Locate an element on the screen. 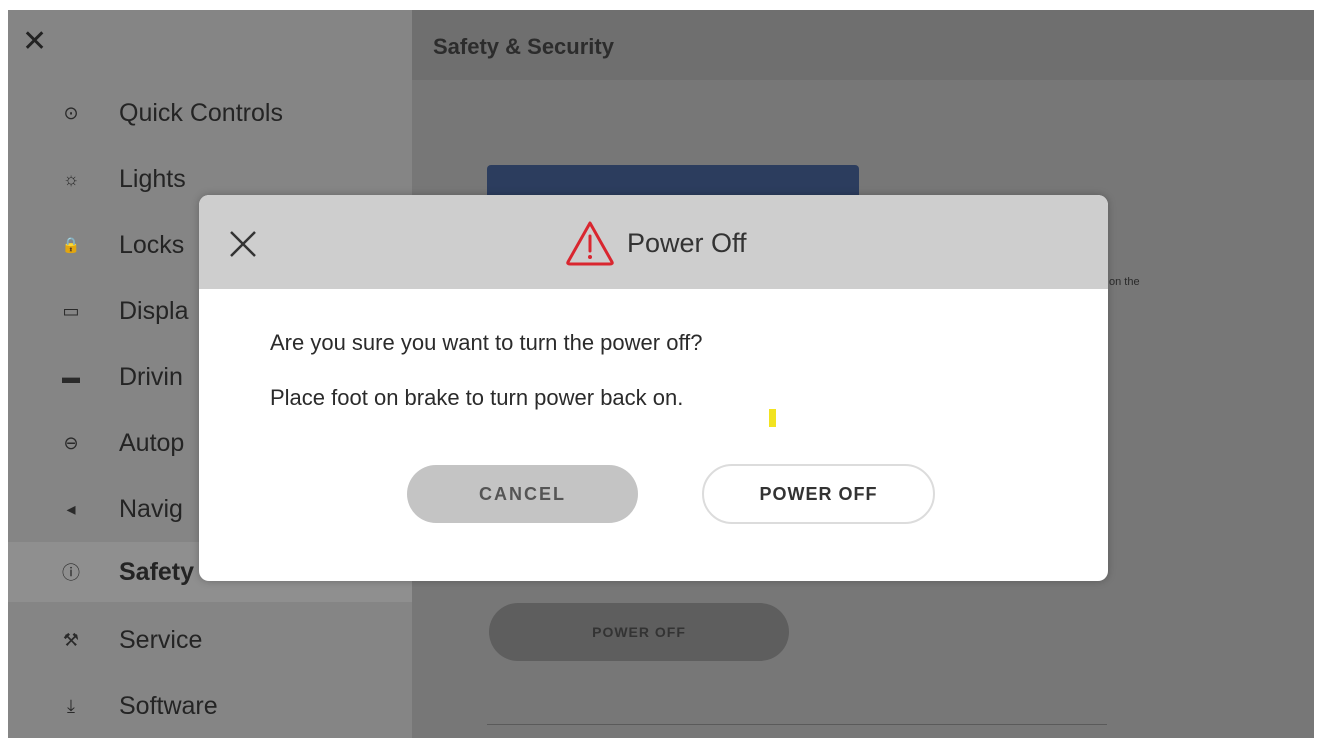 The image size is (1321, 738). download-icon: ⤓ is located at coordinates (71, 705).